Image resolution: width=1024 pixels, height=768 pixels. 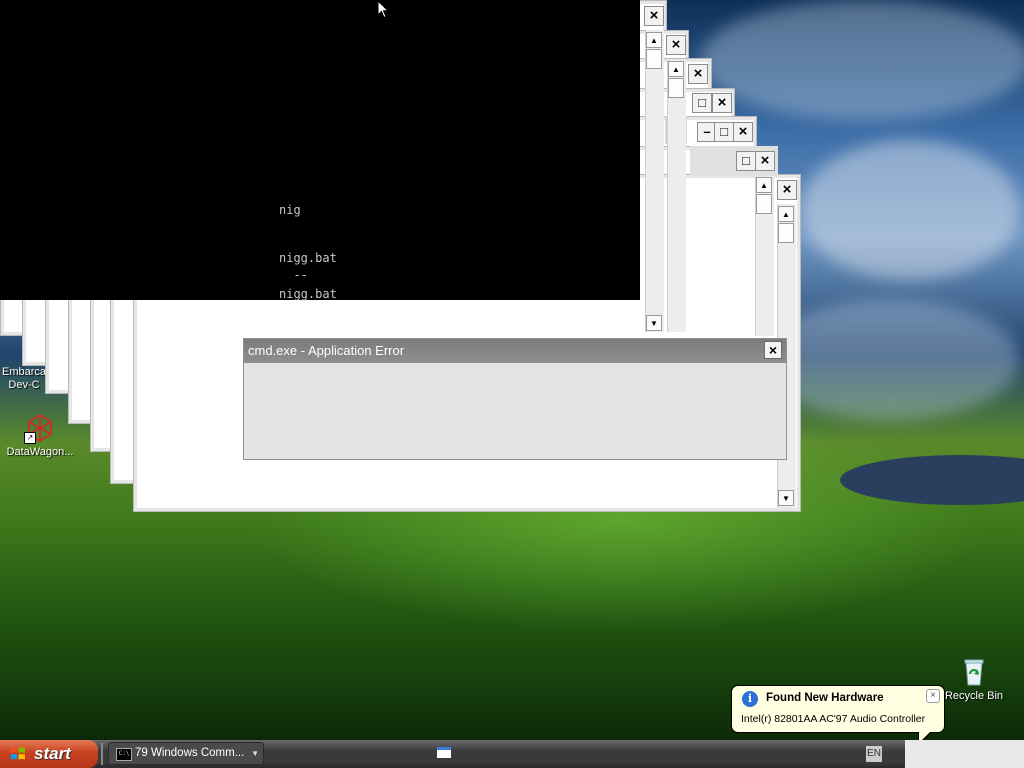 What do you see at coordinates (18, 753) in the screenshot?
I see `windows-logo-icon` at bounding box center [18, 753].